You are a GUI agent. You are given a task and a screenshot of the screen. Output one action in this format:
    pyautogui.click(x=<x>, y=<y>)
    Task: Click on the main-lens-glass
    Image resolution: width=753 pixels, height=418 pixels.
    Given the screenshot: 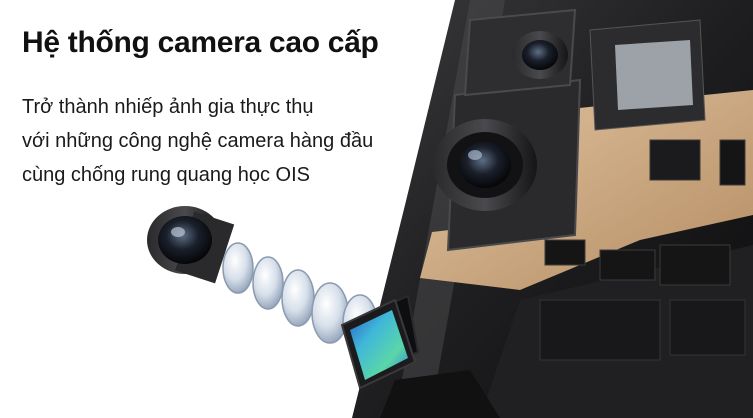 What is the action you would take?
    pyautogui.click(x=485, y=165)
    